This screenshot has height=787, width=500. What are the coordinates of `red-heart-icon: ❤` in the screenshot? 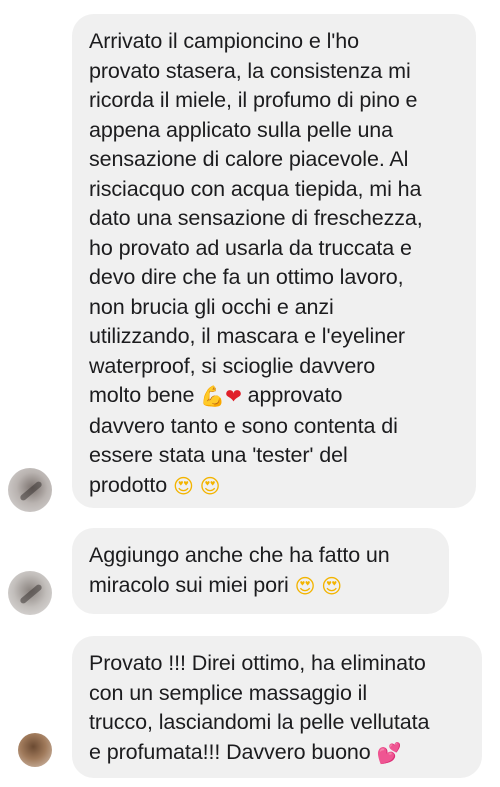 It's located at (233, 396).